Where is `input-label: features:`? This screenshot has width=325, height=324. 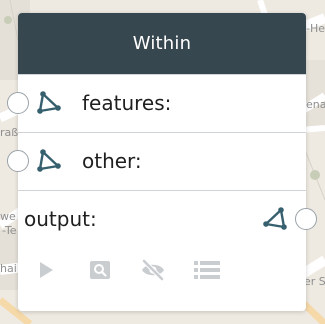 input-label: features: is located at coordinates (127, 103).